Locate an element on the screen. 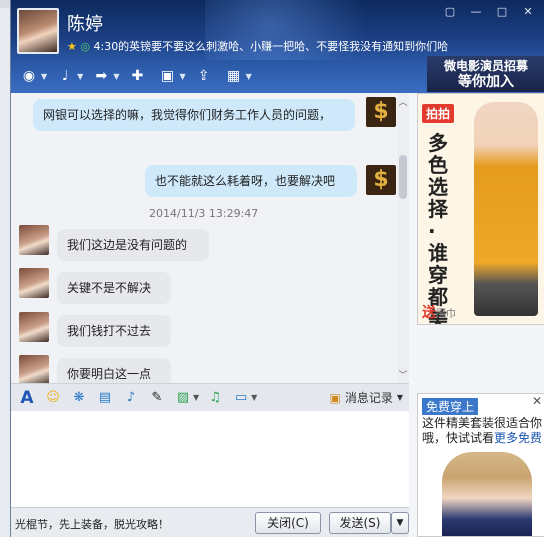 The image size is (544, 537). message-bubble: 关键不是不解决 is located at coordinates (114, 288).